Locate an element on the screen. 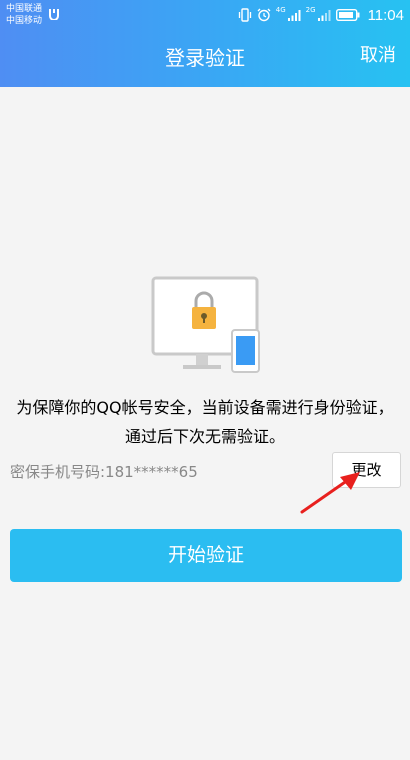  status-icons: 4G 2G 11:04 is located at coordinates (321, 15).